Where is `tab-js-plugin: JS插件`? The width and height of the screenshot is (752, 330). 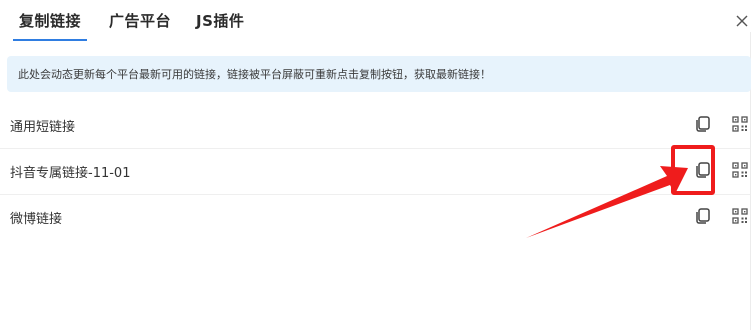 tab-js-plugin: JS插件 is located at coordinates (220, 23).